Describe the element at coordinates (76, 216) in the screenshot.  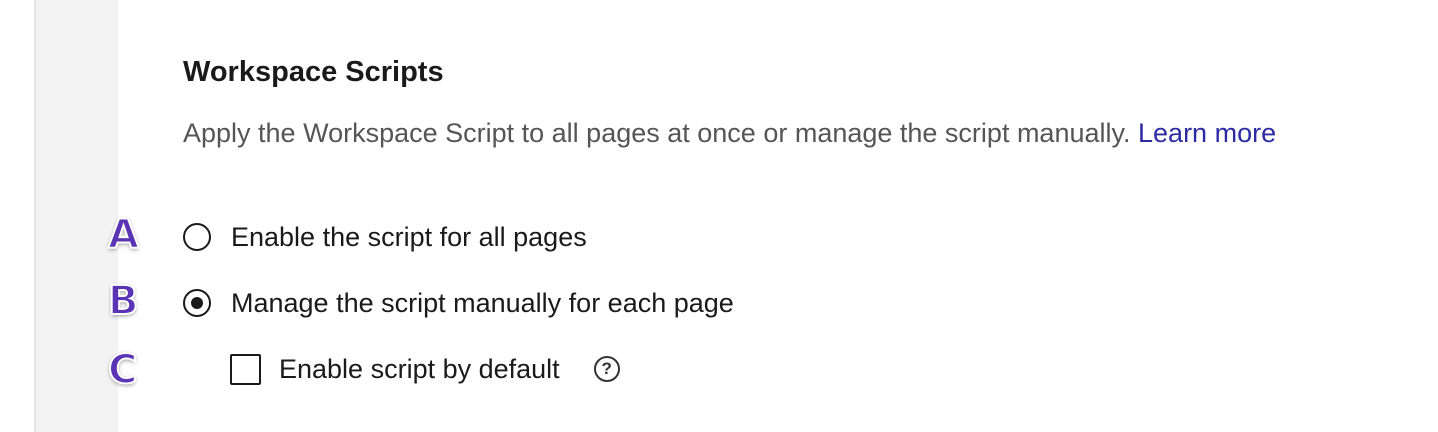
I see `sidebar-rail` at that location.